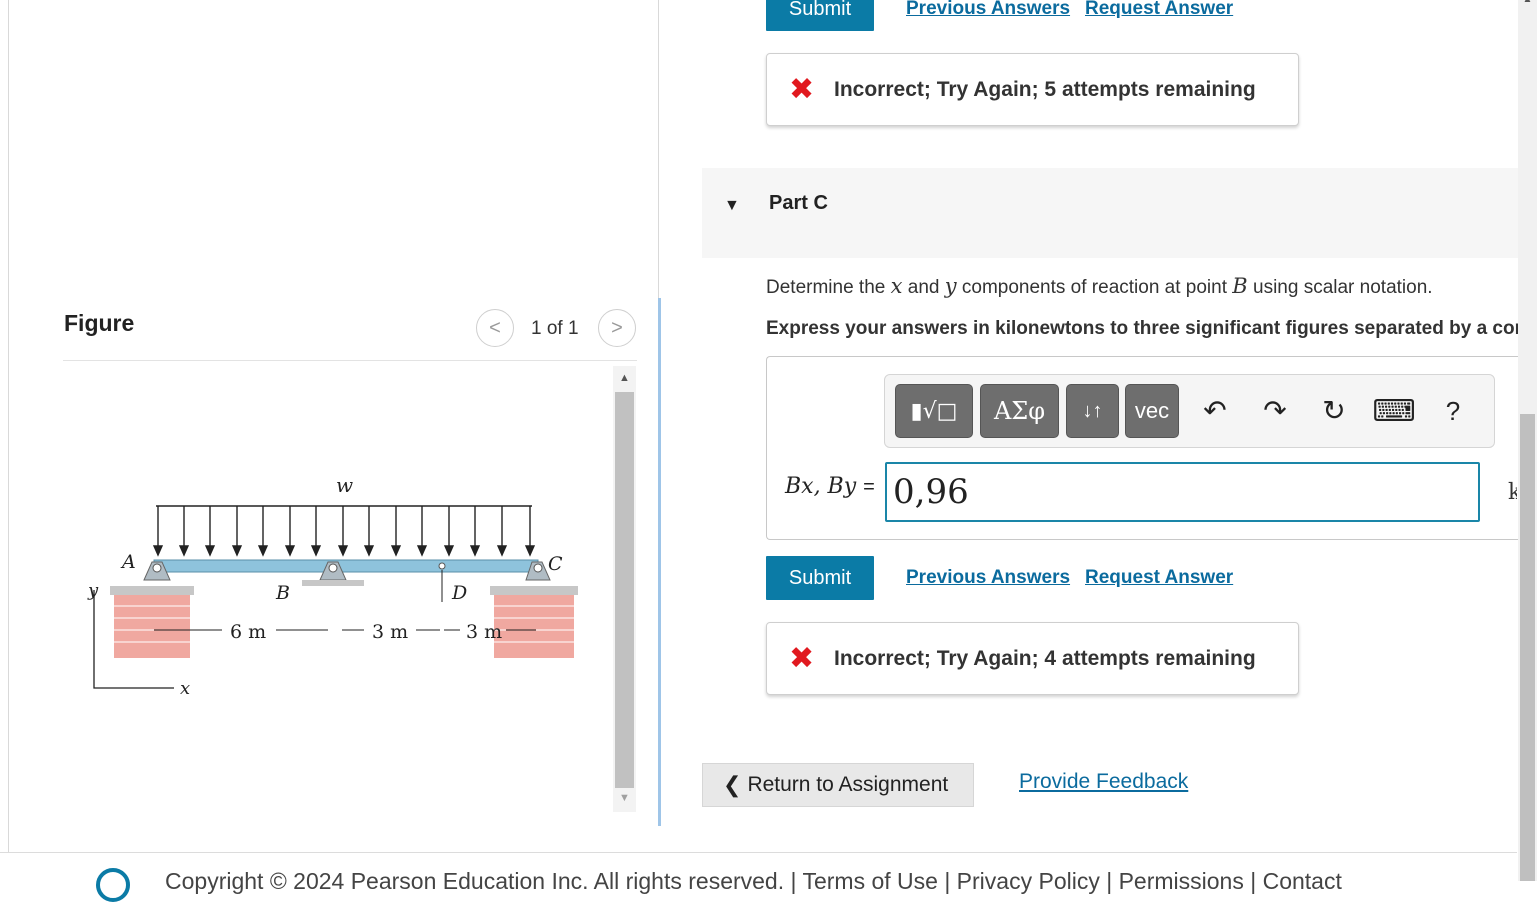  I want to click on answer-input, so click(1182, 492).